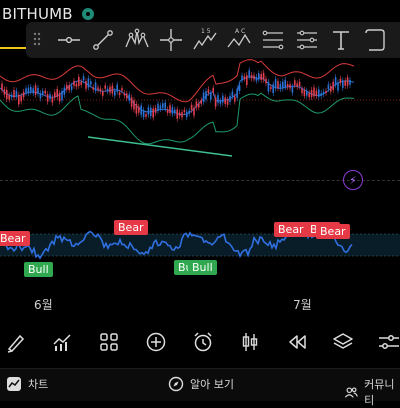 The image size is (400, 408). I want to click on upper-band-line, so click(177, 81).